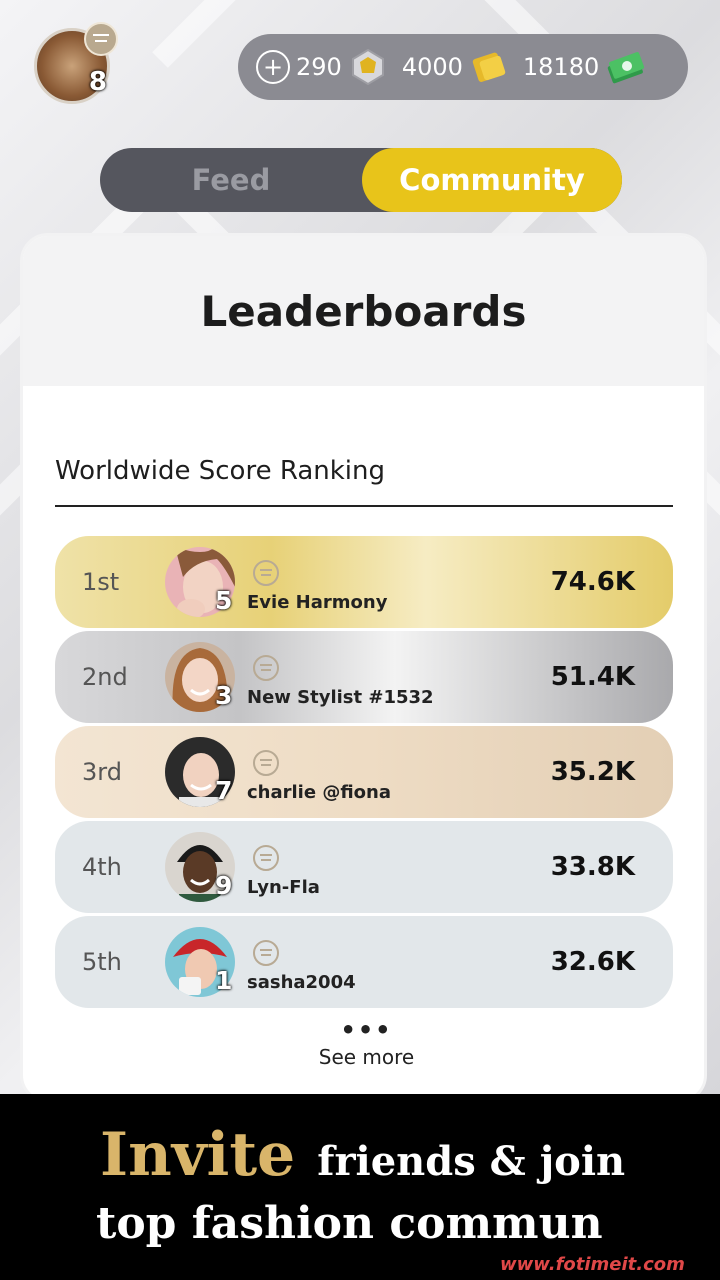  What do you see at coordinates (364, 867) in the screenshot?
I see `leaderboard-row: 4th 9 Lyn-Fla 33.8K` at bounding box center [364, 867].